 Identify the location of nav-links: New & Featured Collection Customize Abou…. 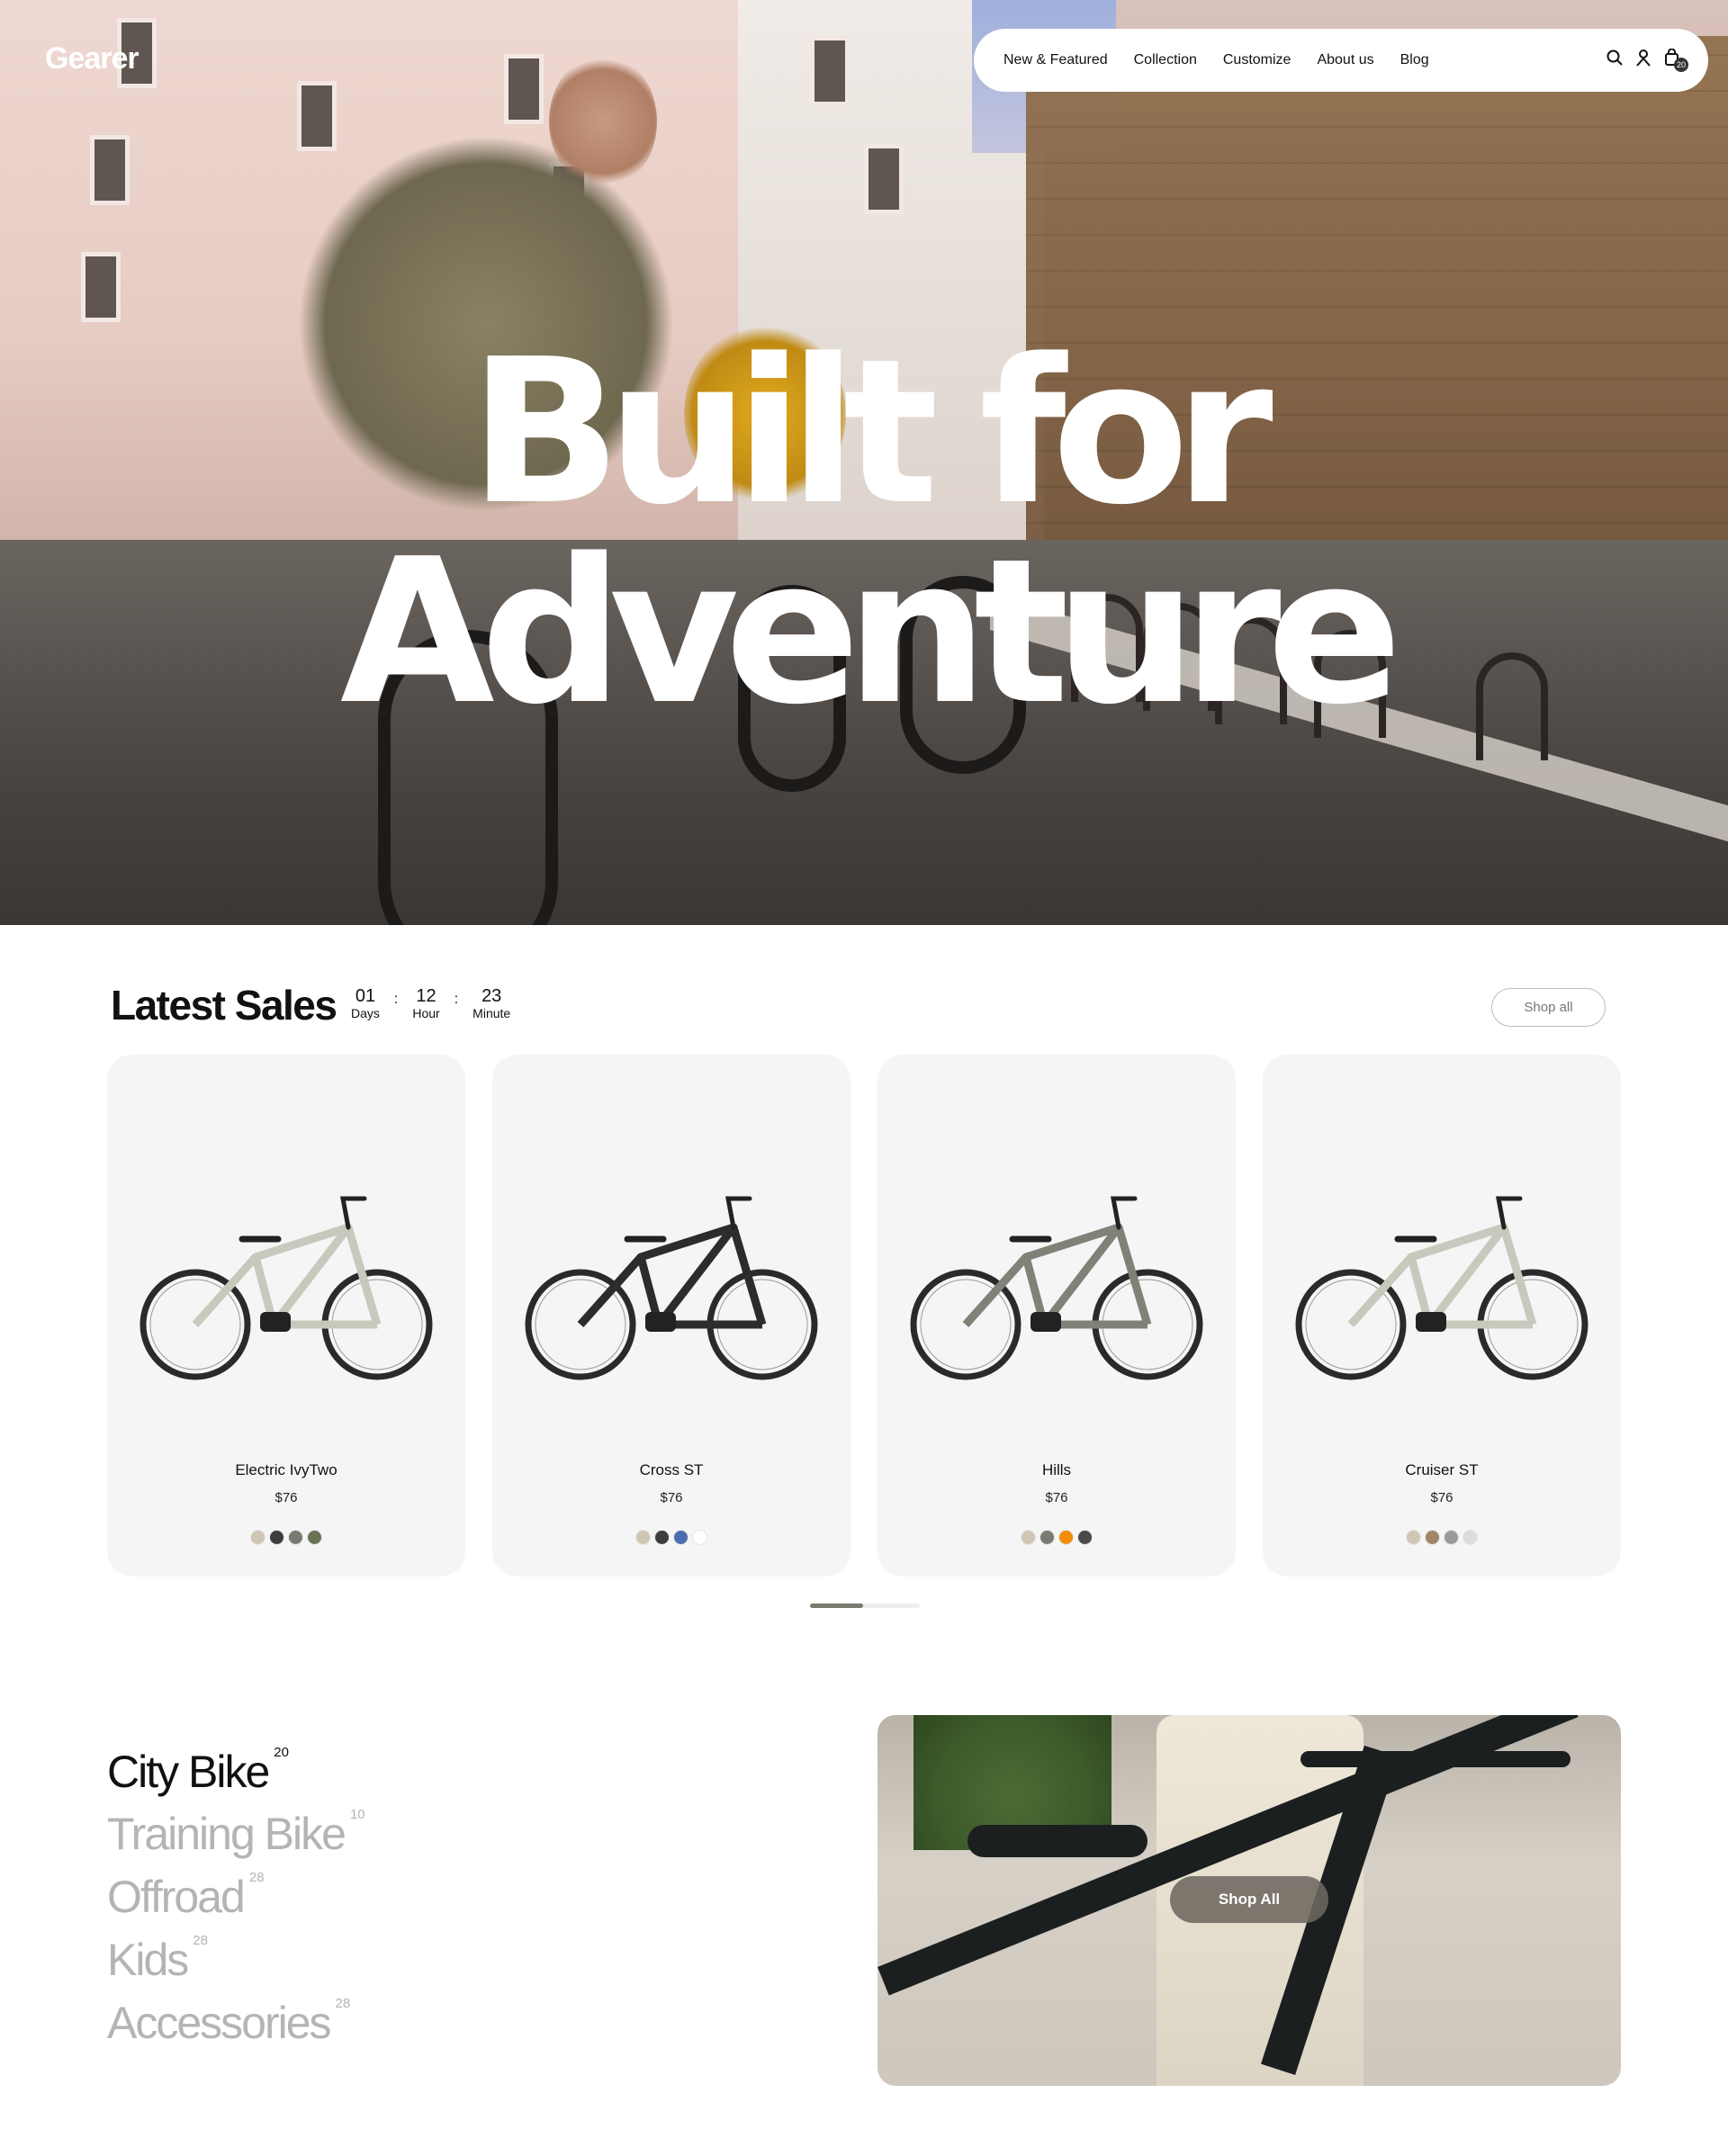
(1229, 60).